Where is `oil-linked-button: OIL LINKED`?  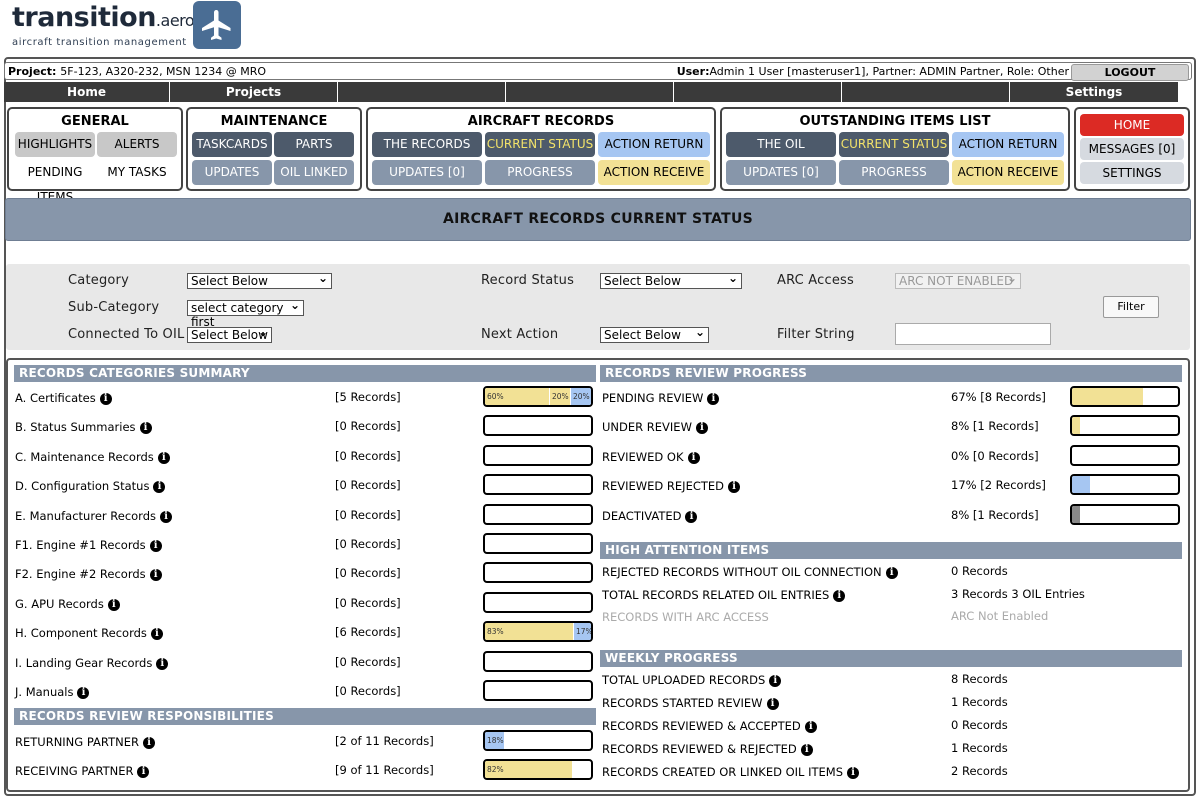 oil-linked-button: OIL LINKED is located at coordinates (314, 172).